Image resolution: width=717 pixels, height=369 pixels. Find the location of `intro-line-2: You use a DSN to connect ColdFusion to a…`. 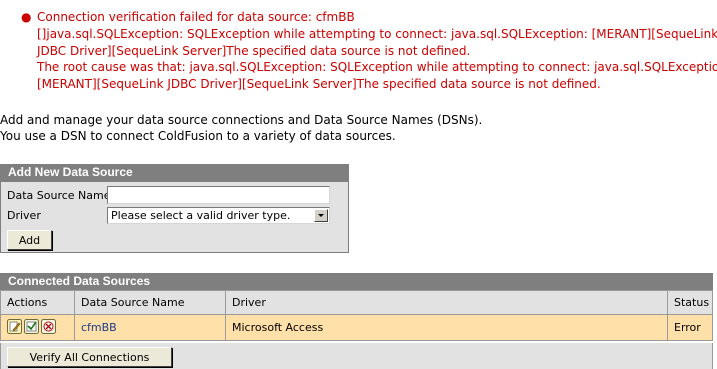

intro-line-2: You use a DSN to connect ColdFusion to a… is located at coordinates (198, 136).